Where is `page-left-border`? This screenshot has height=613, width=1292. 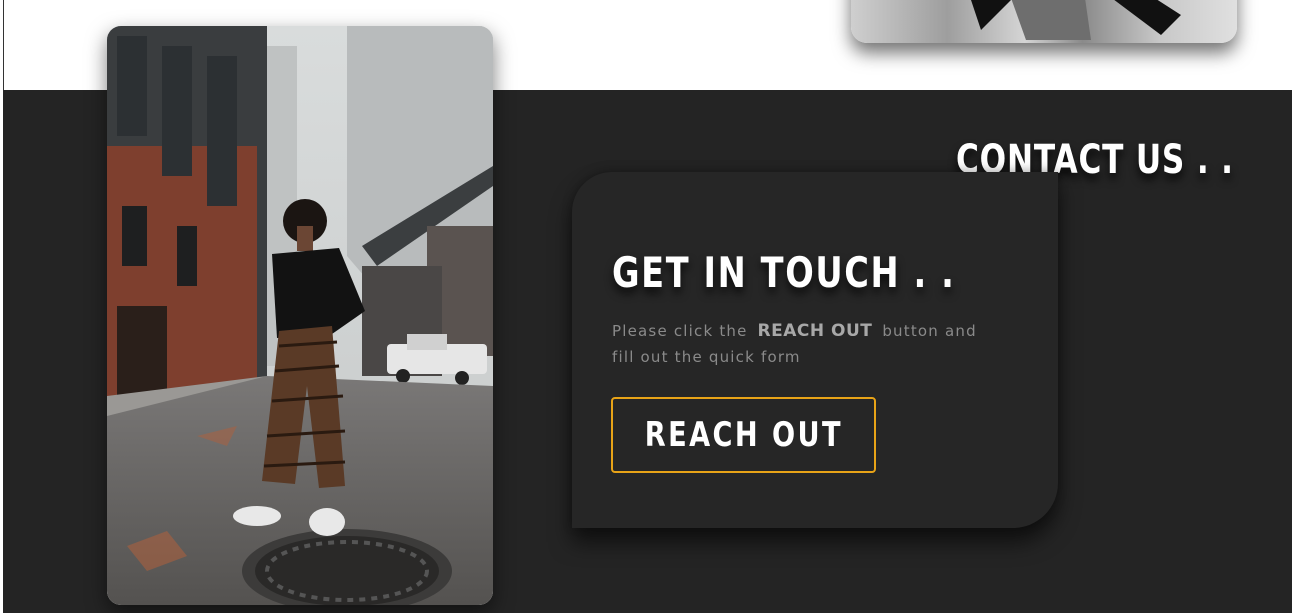 page-left-border is located at coordinates (3, 45).